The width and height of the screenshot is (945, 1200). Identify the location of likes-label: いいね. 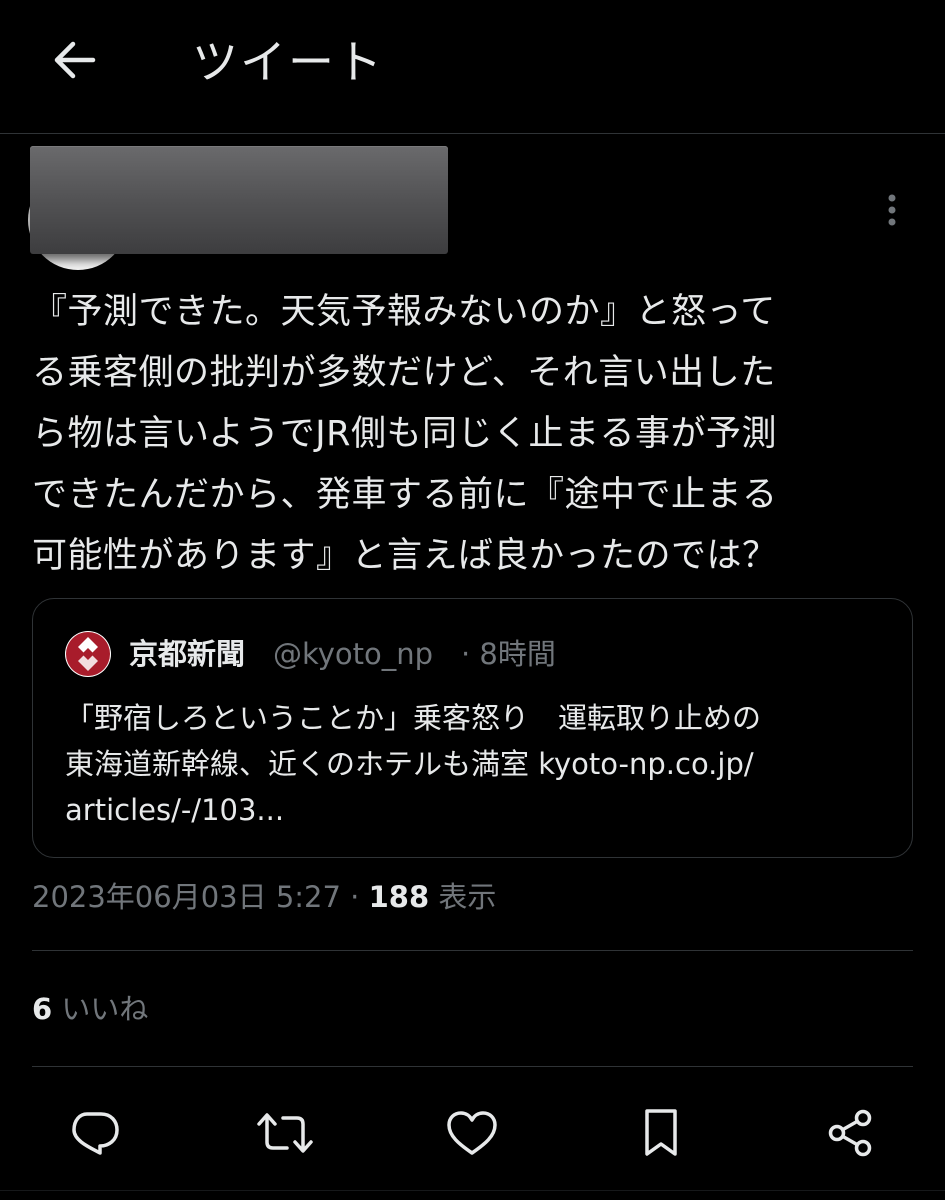
(100, 1009).